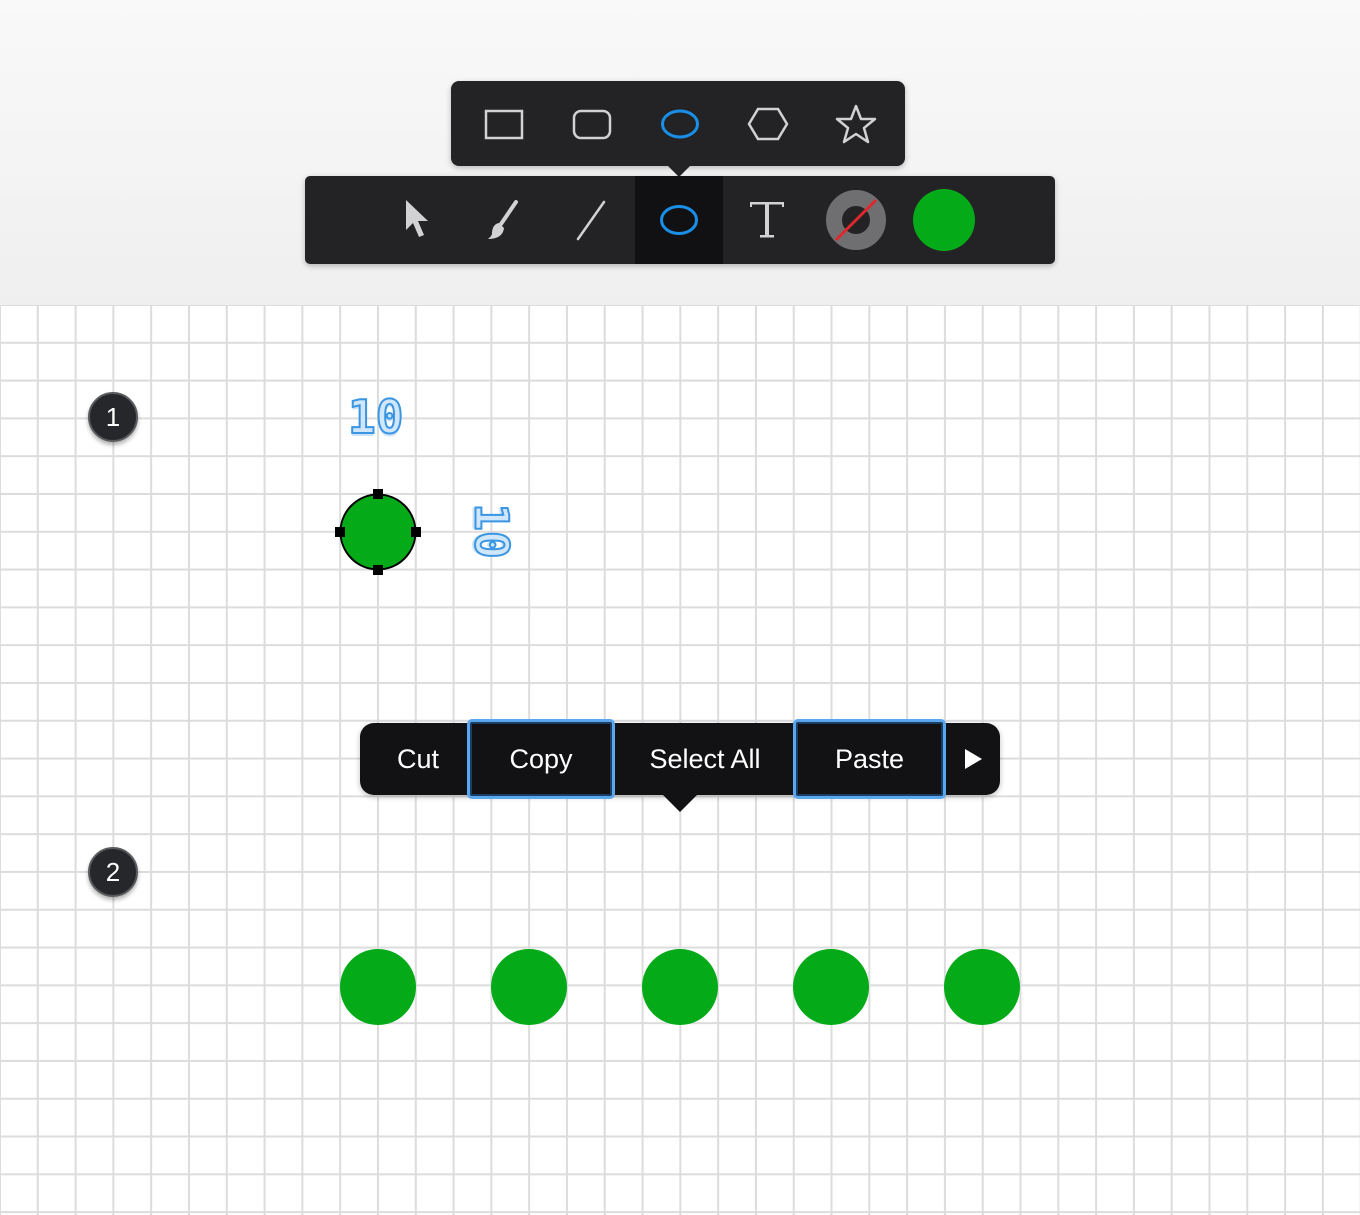 The width and height of the screenshot is (1360, 1215). I want to click on line-tool-button, so click(591, 220).